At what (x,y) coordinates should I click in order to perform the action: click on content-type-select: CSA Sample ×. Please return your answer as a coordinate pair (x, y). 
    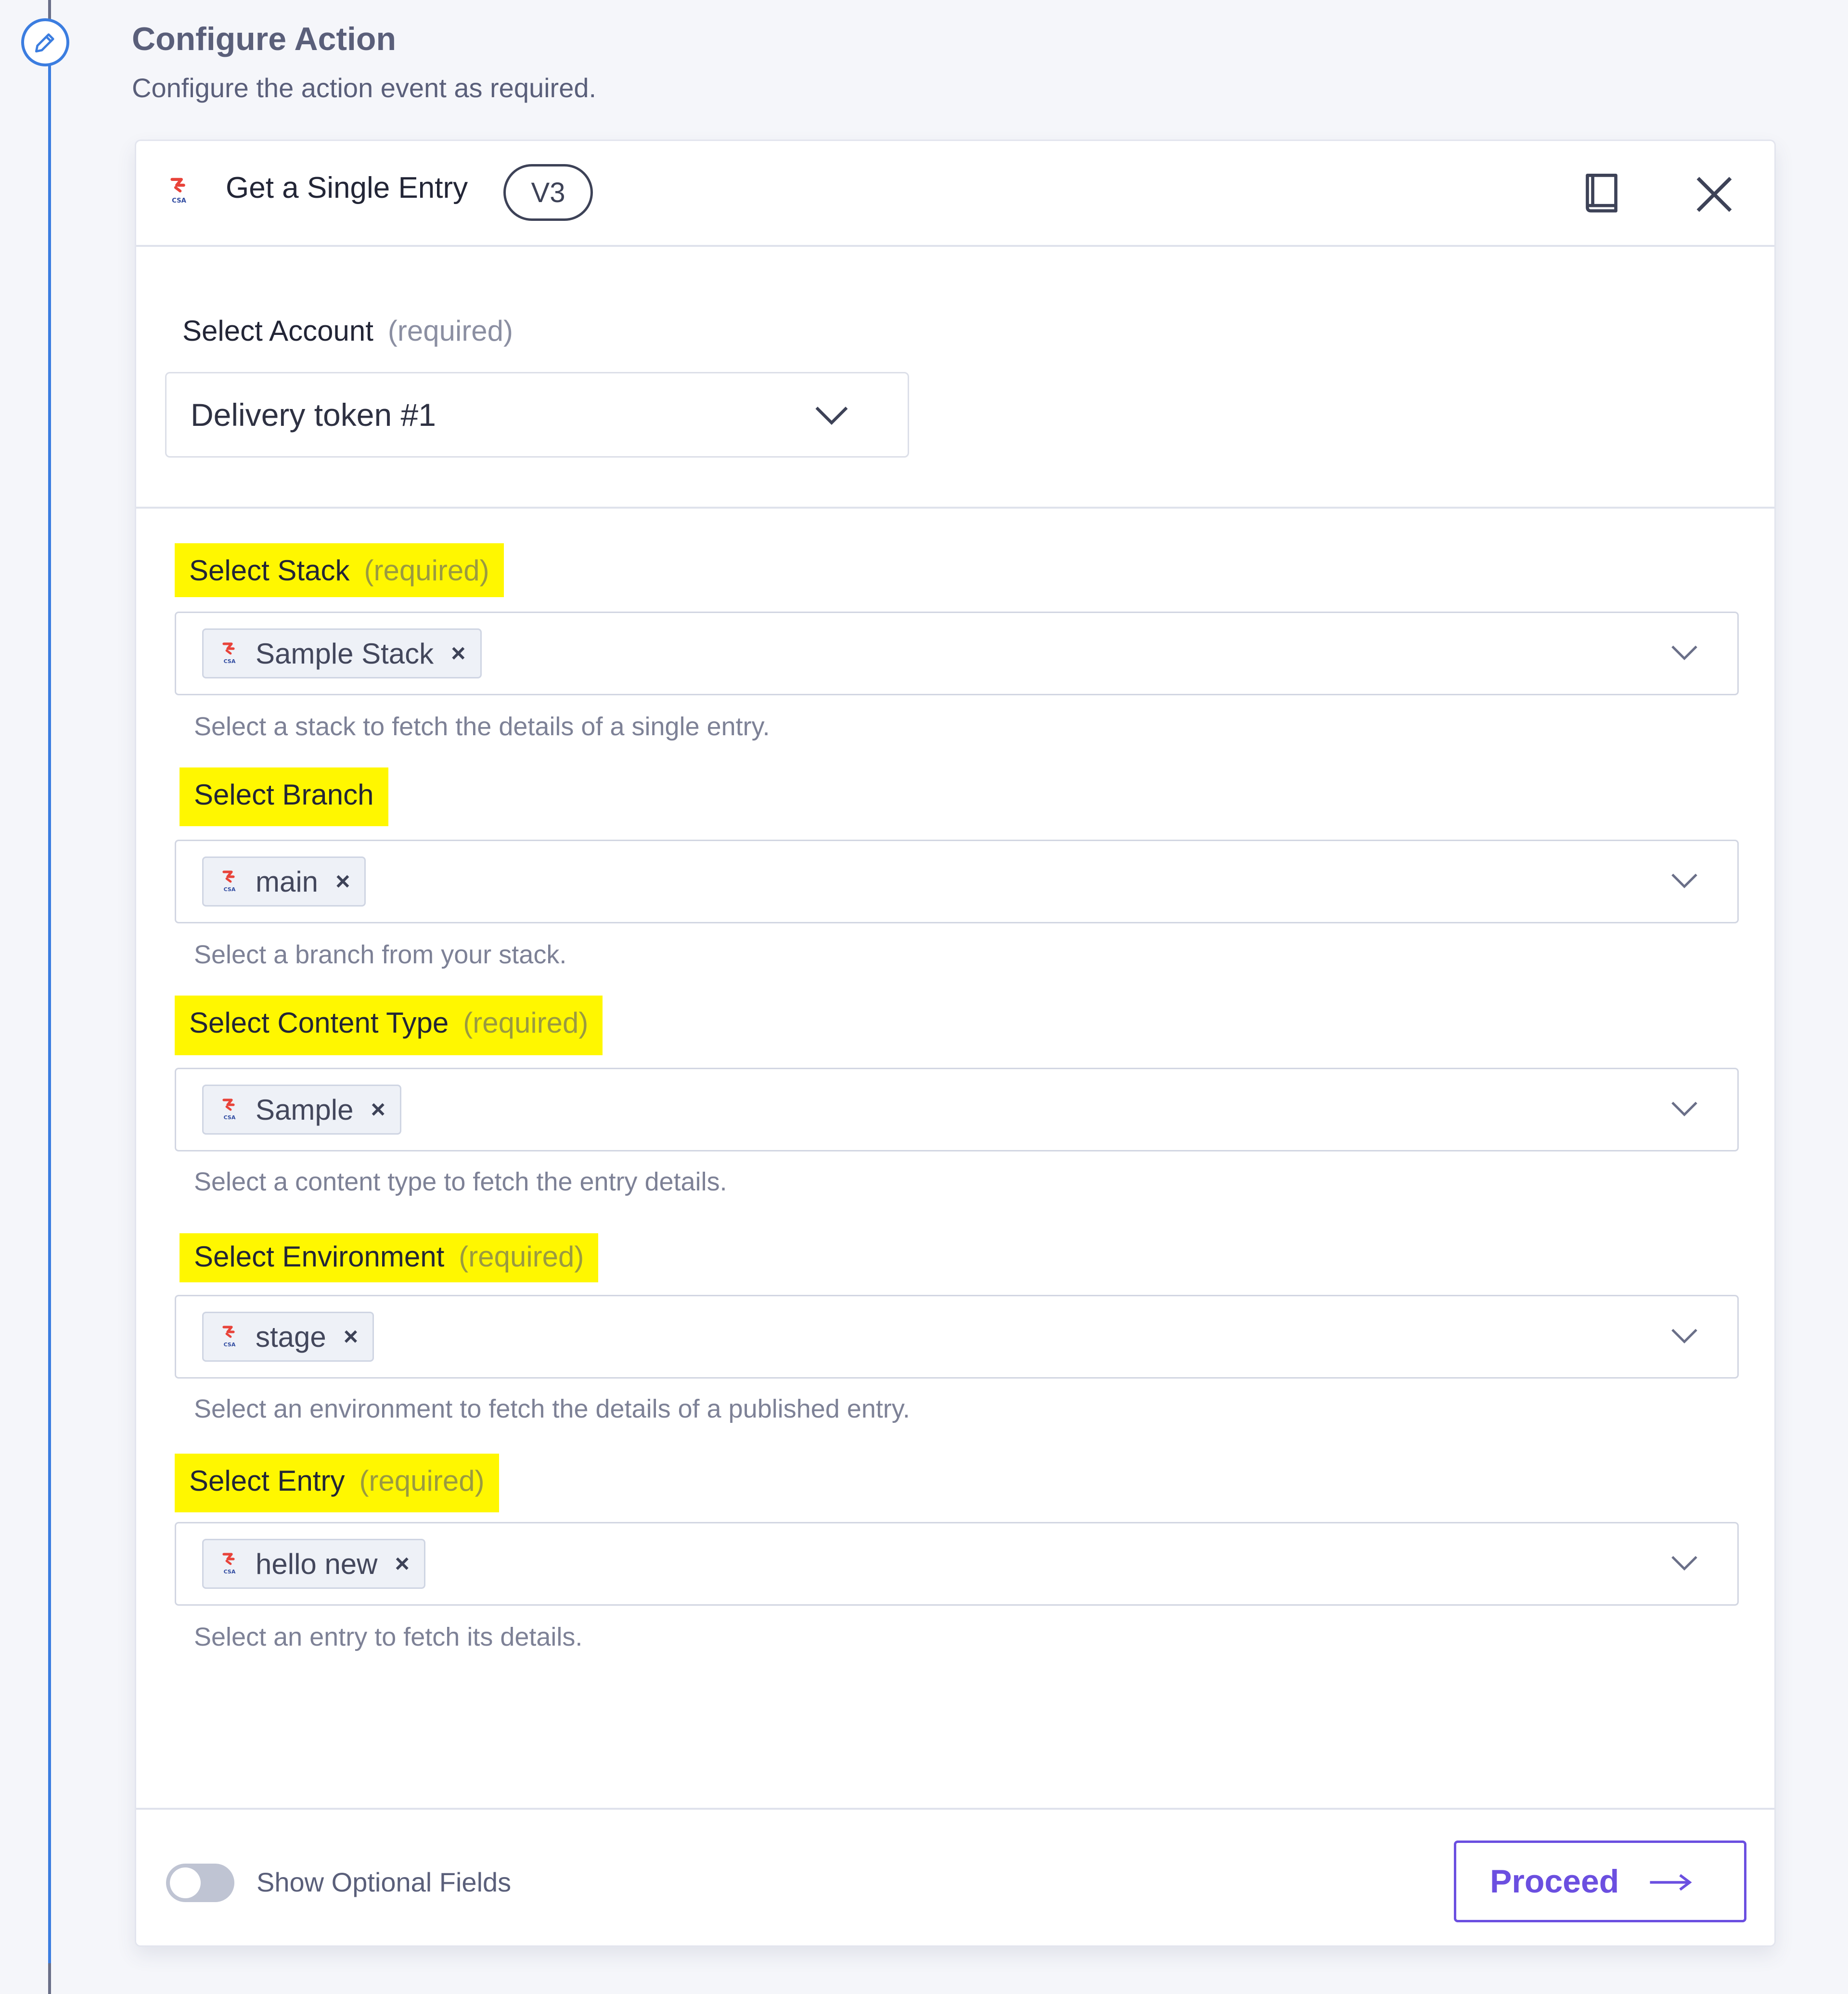
    Looking at the image, I should click on (957, 1109).